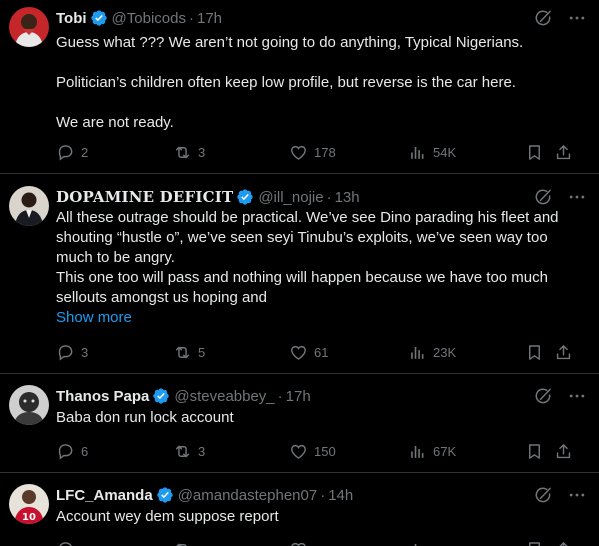 This screenshot has height=546, width=599. I want to click on svg-text: 10, so click(29, 517).